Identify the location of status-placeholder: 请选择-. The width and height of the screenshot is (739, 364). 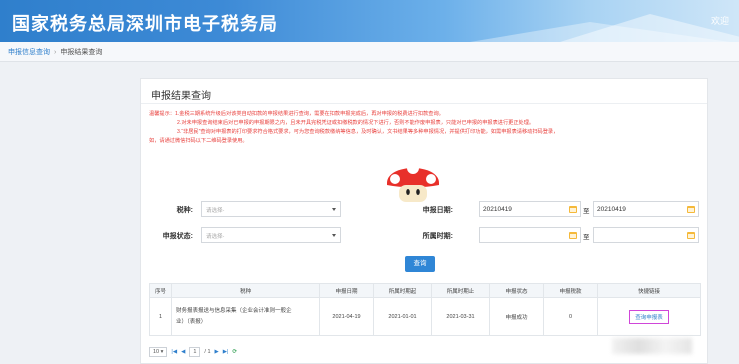
(215, 237).